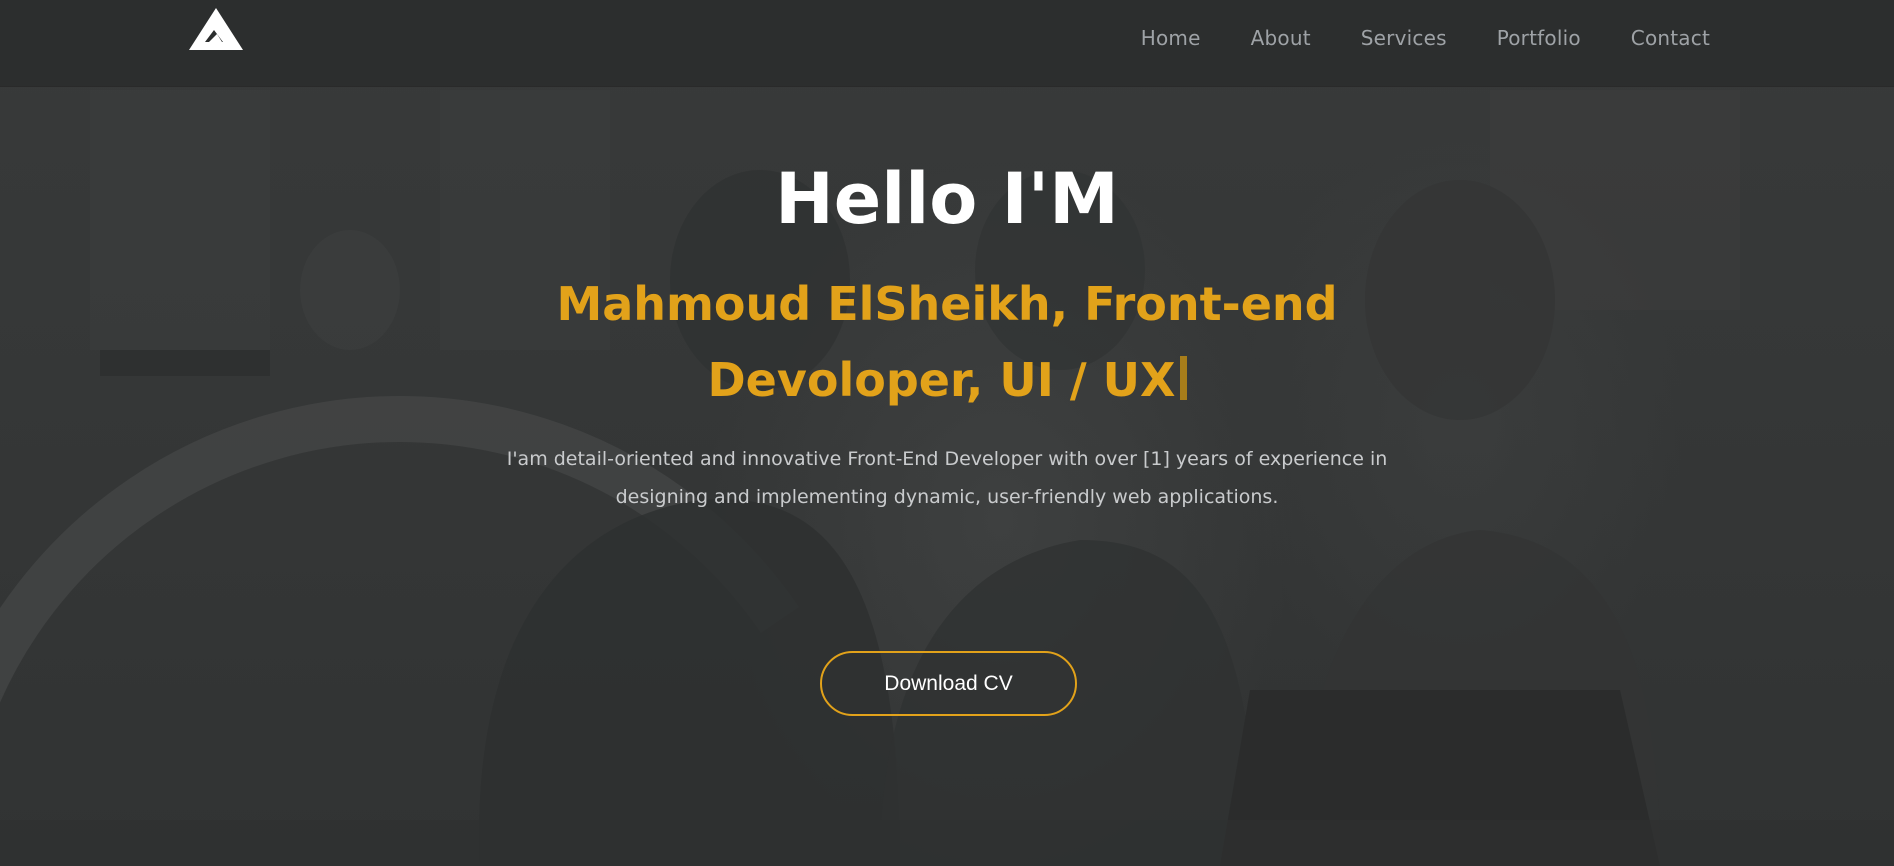 The image size is (1894, 866). Describe the element at coordinates (1171, 38) in the screenshot. I see `nav-link-home: Home` at that location.